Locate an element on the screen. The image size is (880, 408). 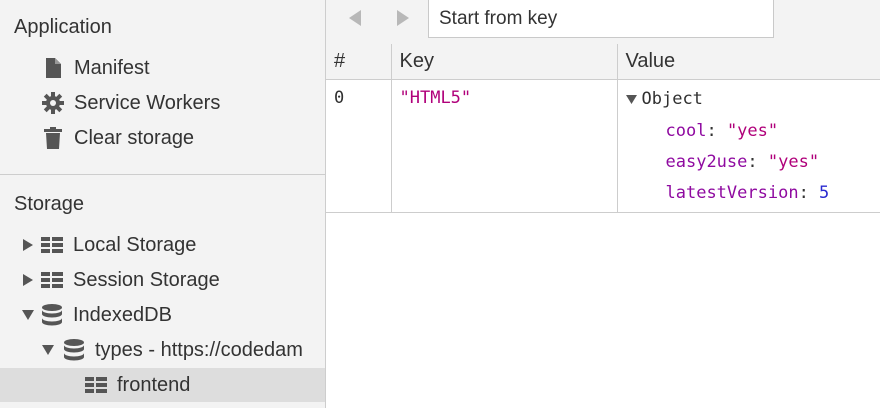
sidebar-item-local-storage: Local Storage is located at coordinates (162, 245).